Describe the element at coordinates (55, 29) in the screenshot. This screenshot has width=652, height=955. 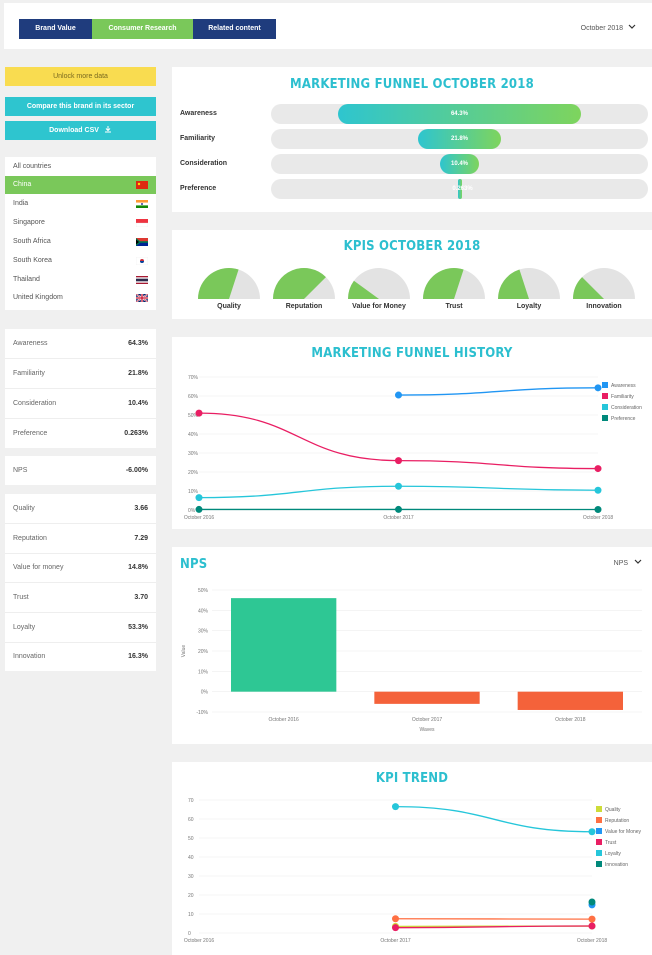
I see `tab-brand-value: Brand Value` at that location.